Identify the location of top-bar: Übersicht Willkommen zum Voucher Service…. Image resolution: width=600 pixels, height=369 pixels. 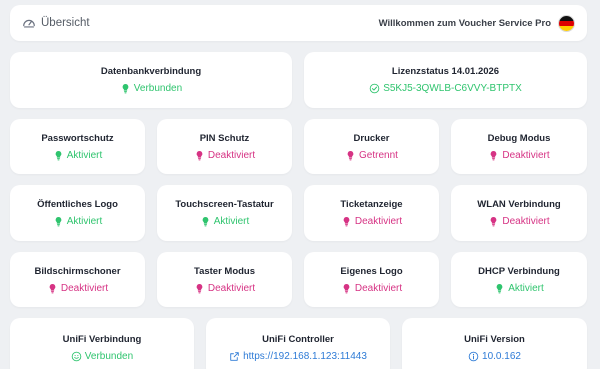
(298, 23).